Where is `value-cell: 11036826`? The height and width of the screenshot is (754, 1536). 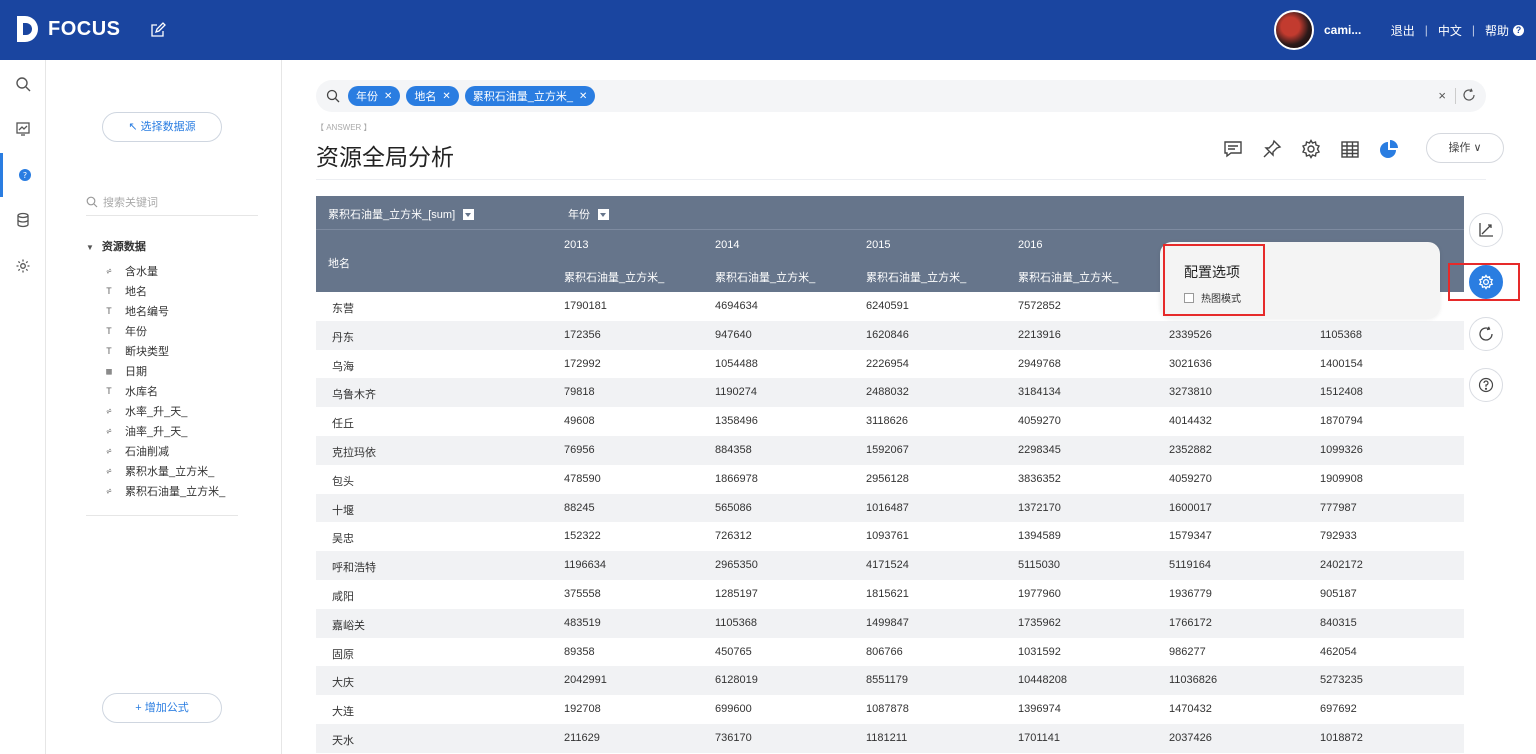
value-cell: 11036826 is located at coordinates (1193, 680).